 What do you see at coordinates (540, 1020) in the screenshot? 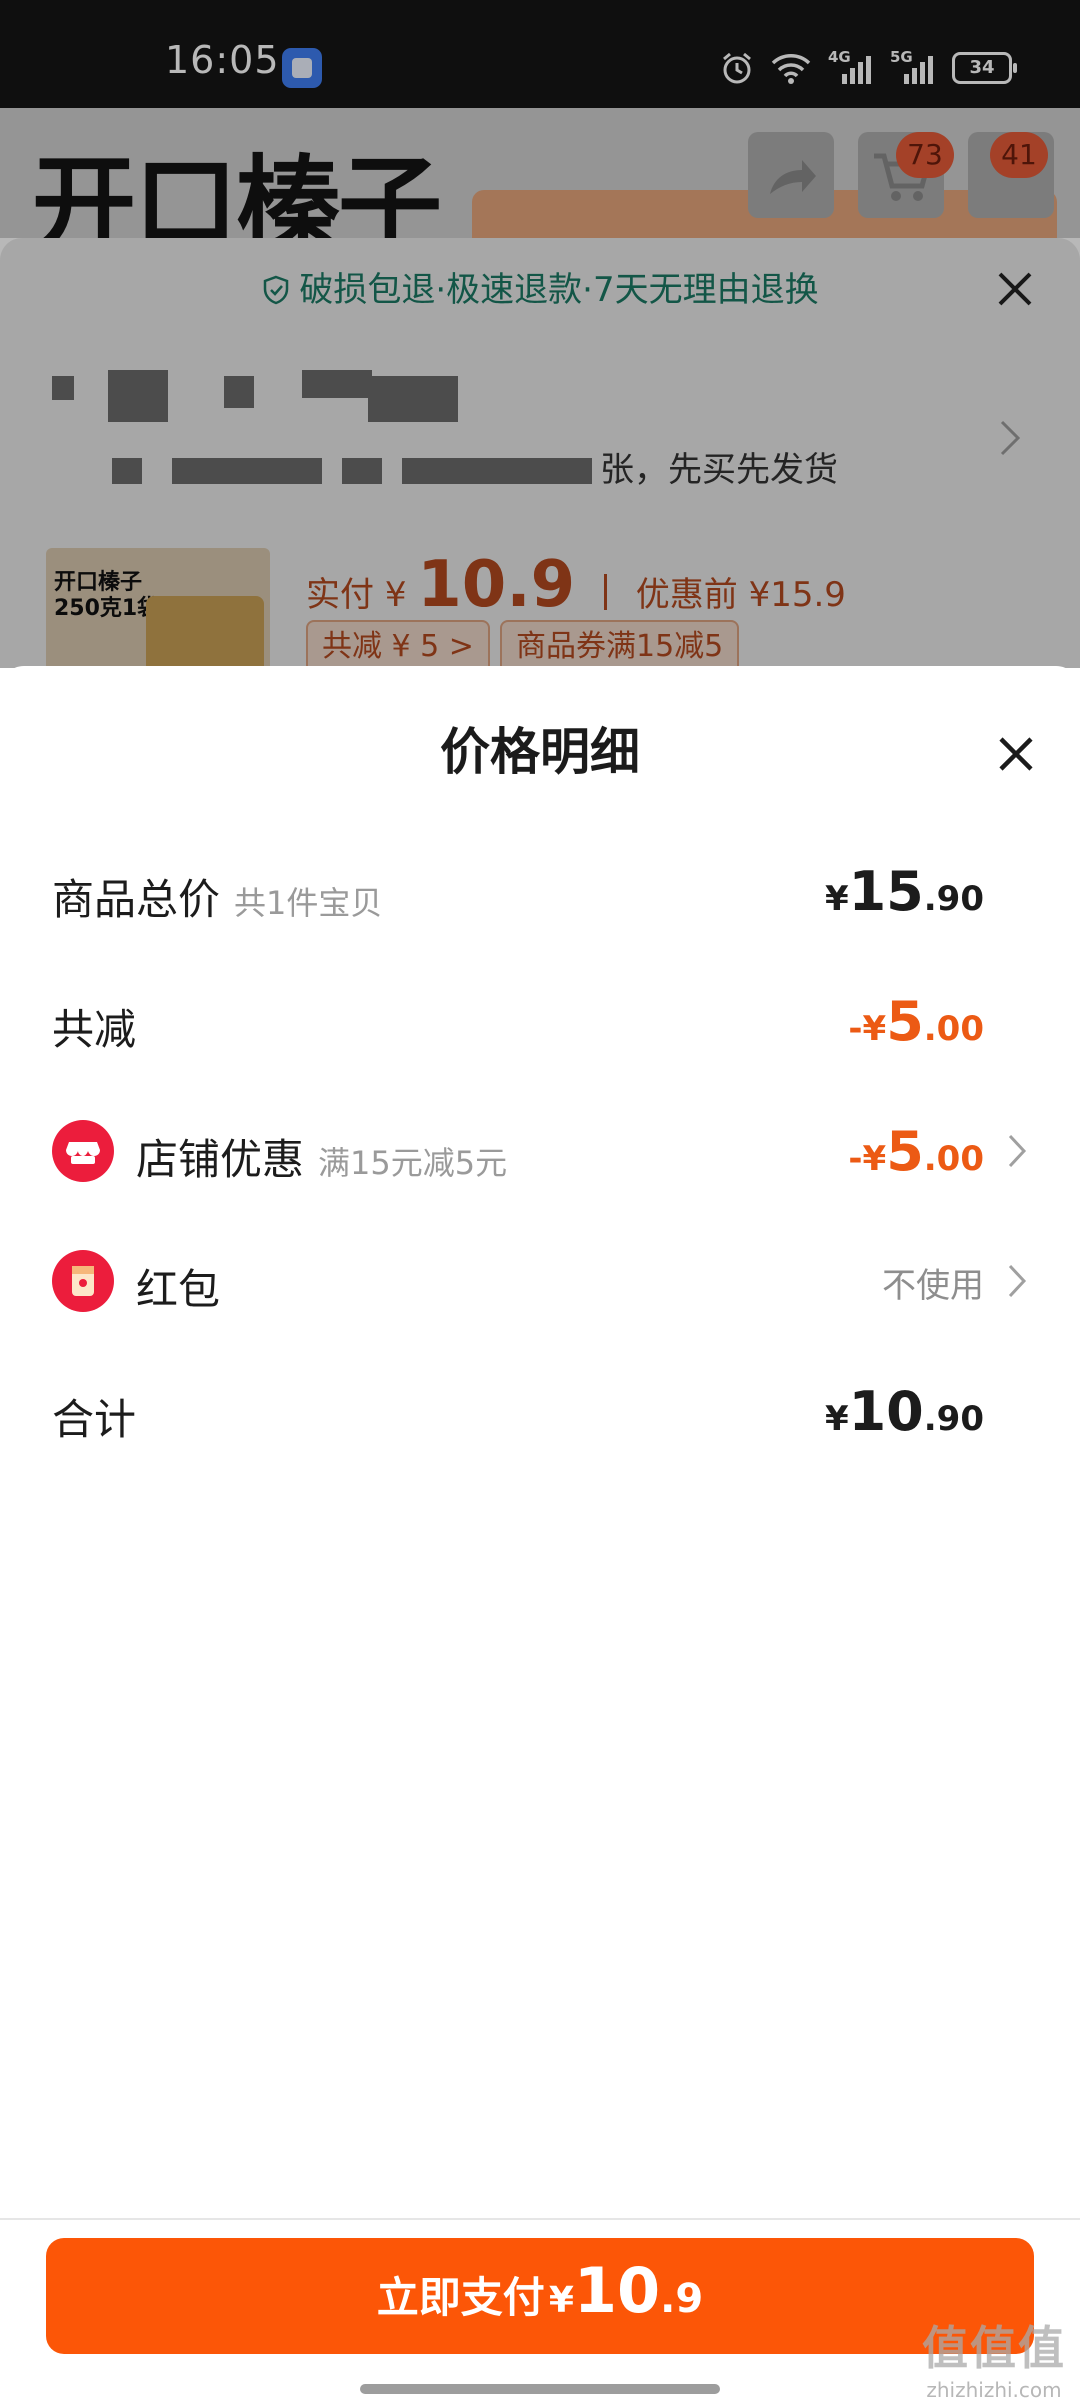
I see `row-total-discount: 共减 -¥5.00` at bounding box center [540, 1020].